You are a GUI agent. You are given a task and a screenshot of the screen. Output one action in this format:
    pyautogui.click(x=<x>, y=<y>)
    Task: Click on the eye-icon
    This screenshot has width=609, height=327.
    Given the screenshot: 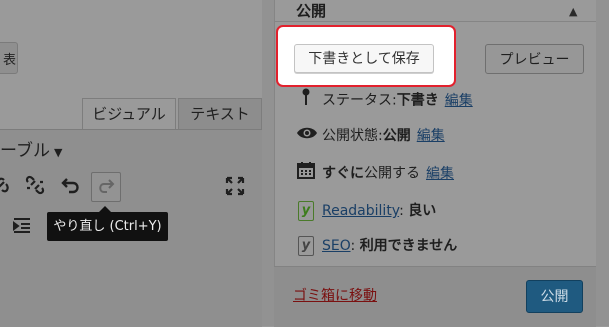 What is the action you would take?
    pyautogui.click(x=306, y=136)
    